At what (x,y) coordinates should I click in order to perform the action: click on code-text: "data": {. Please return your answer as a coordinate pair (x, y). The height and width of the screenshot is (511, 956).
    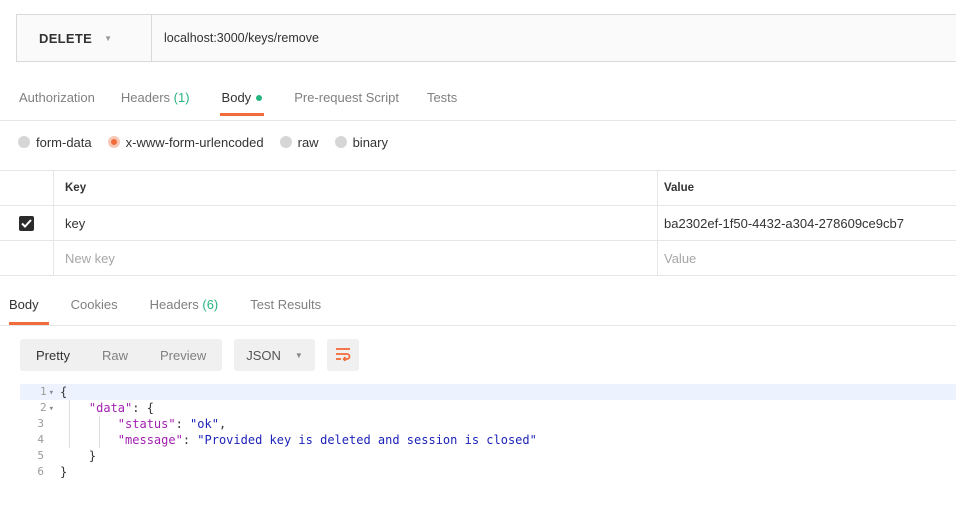
    Looking at the image, I should click on (121, 408).